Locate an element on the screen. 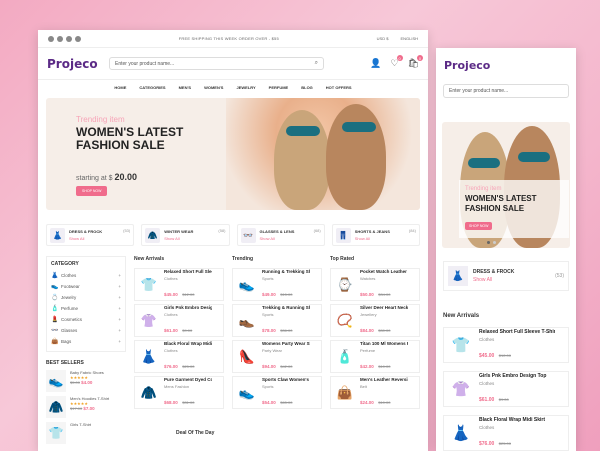 This screenshot has width=600, height=451. cart-icon: 🛍 0 is located at coordinates (415, 62).